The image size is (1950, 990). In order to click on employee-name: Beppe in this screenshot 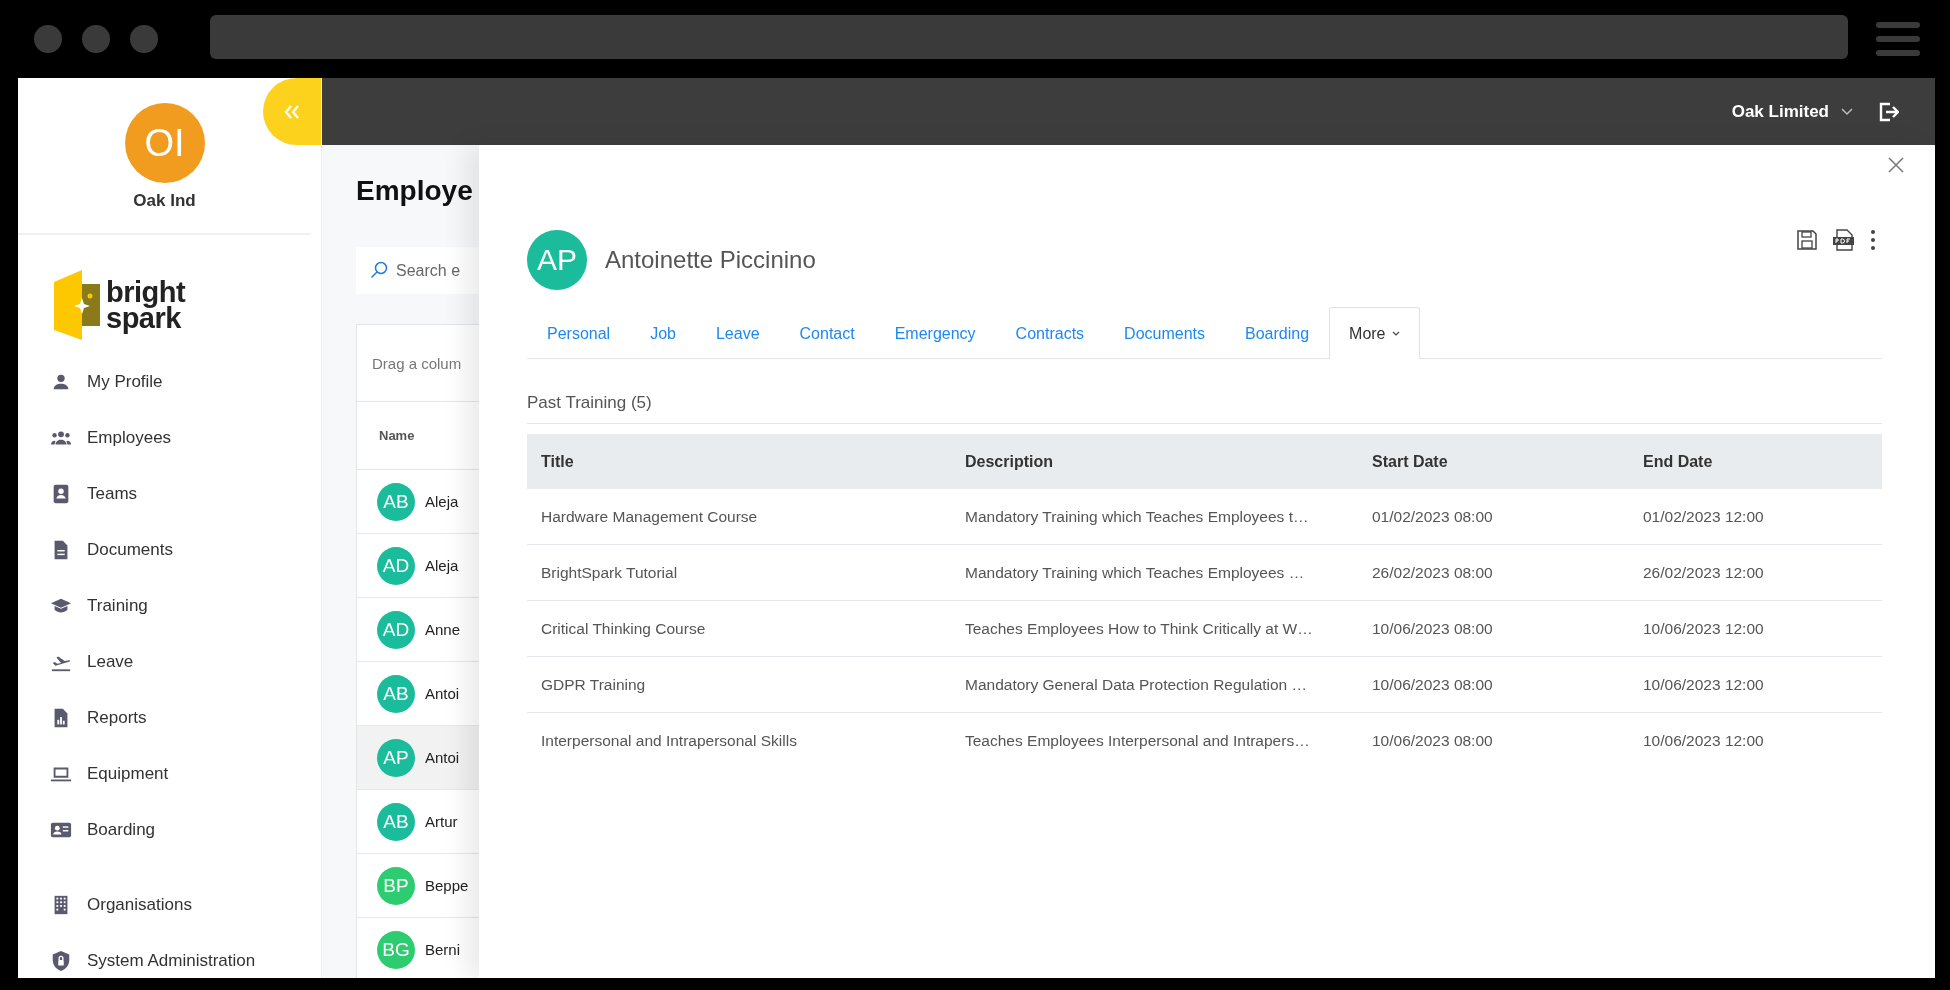, I will do `click(447, 885)`.